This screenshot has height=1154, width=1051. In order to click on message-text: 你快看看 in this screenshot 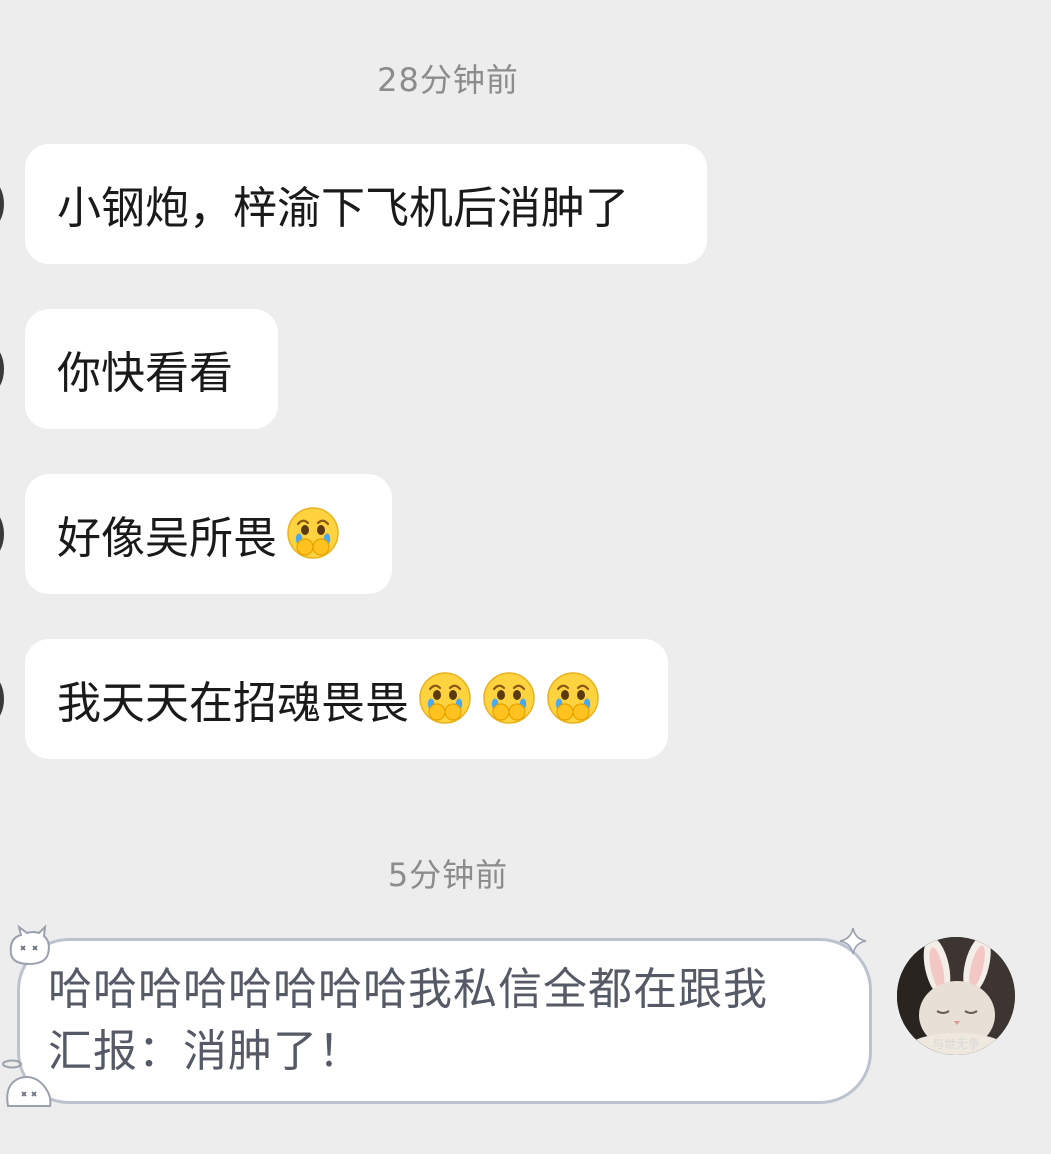, I will do `click(145, 373)`.